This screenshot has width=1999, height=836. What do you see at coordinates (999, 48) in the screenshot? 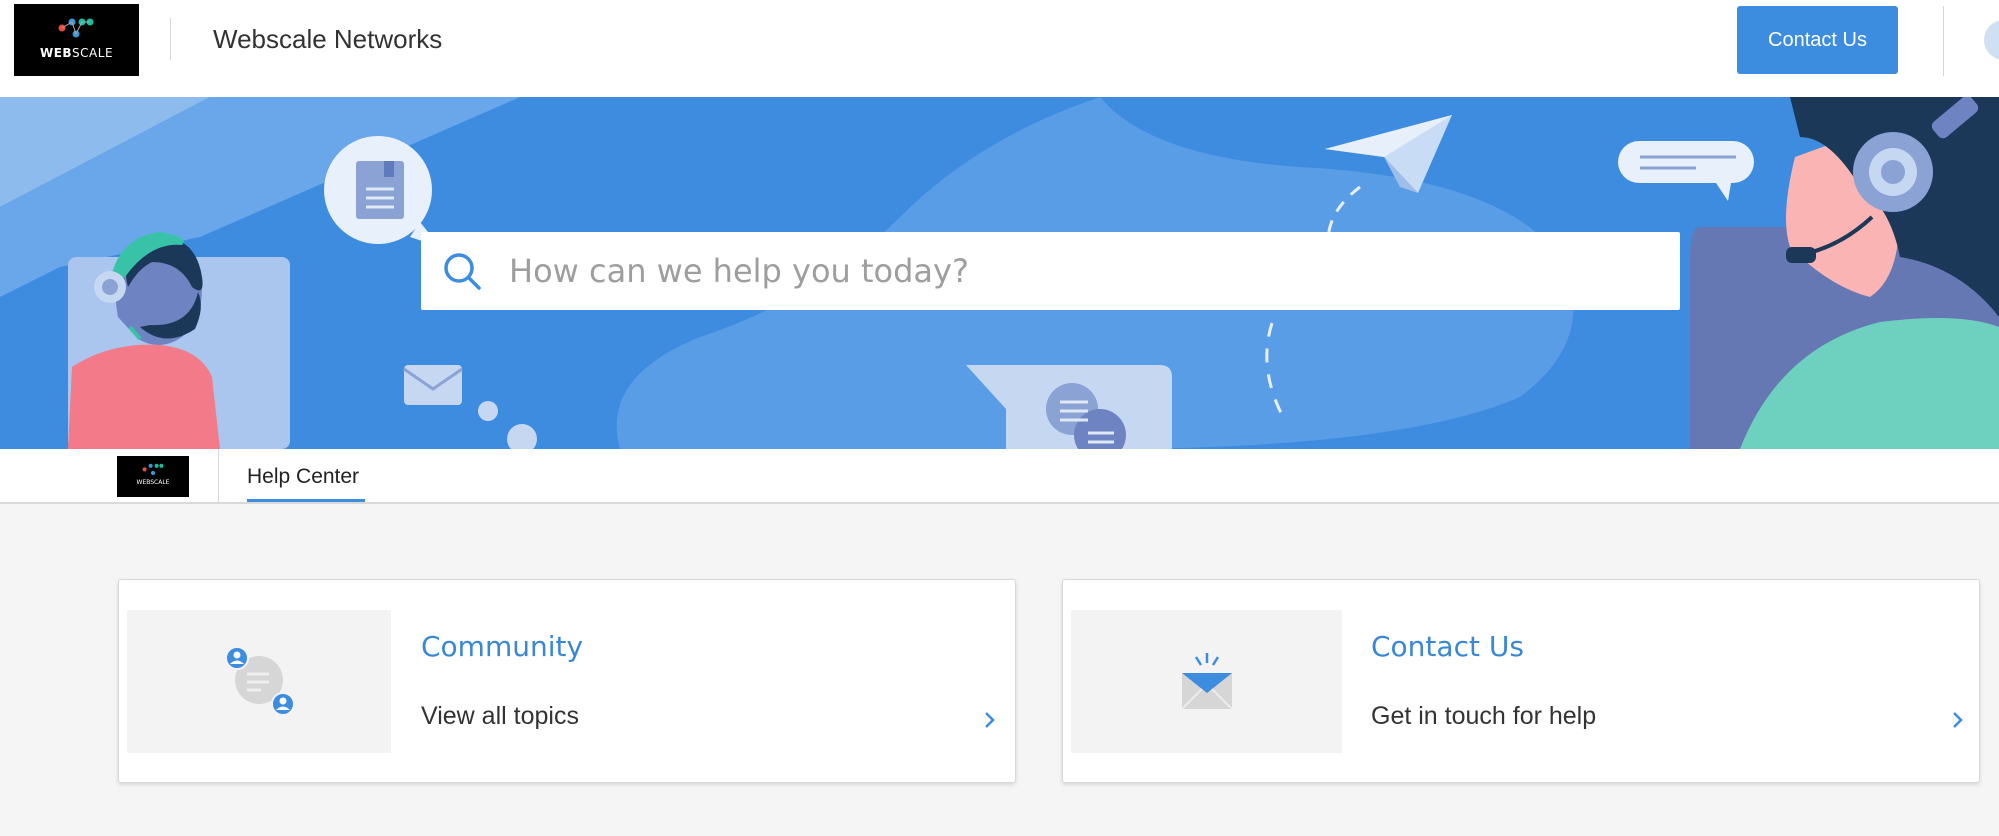
I see `top-header: WEBSCALE Webscale Networks Contact Us` at bounding box center [999, 48].